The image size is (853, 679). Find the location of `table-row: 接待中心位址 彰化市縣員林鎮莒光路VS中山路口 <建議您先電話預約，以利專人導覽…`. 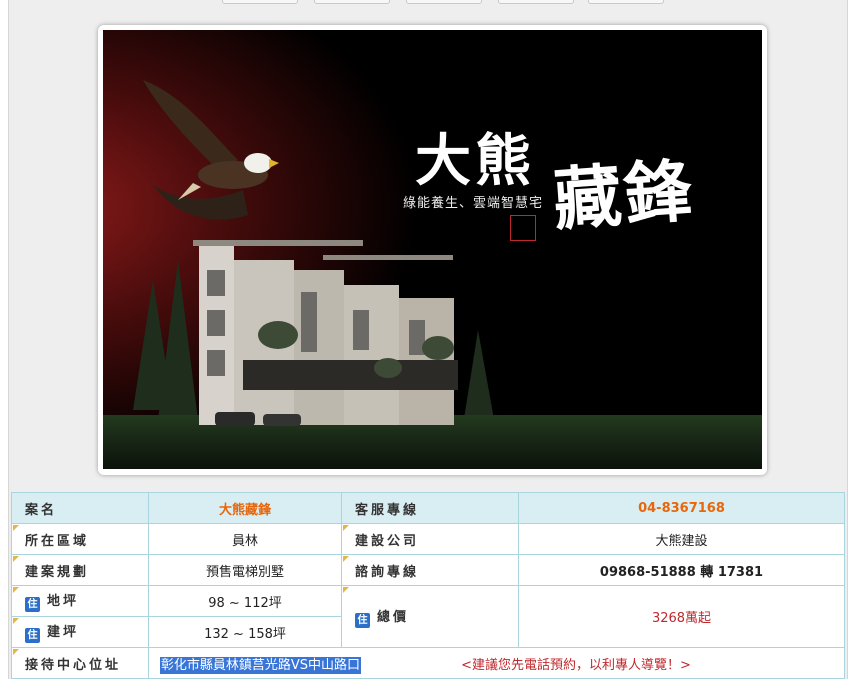

table-row: 接待中心位址 彰化市縣員林鎮莒光路VS中山路口 <建議您先電話預約，以利專人導覽… is located at coordinates (428, 663).